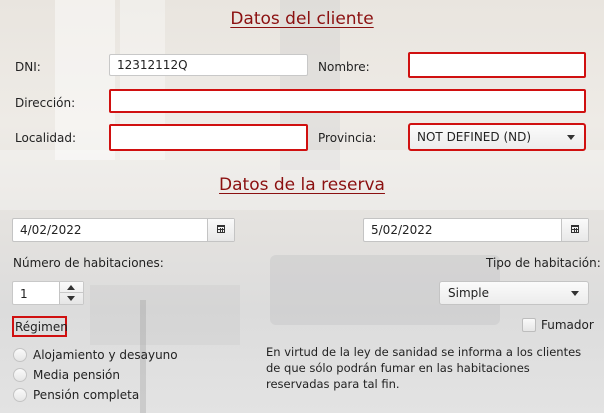 The image size is (604, 413). I want to click on regimen-radio-pension-completa, so click(20, 395).